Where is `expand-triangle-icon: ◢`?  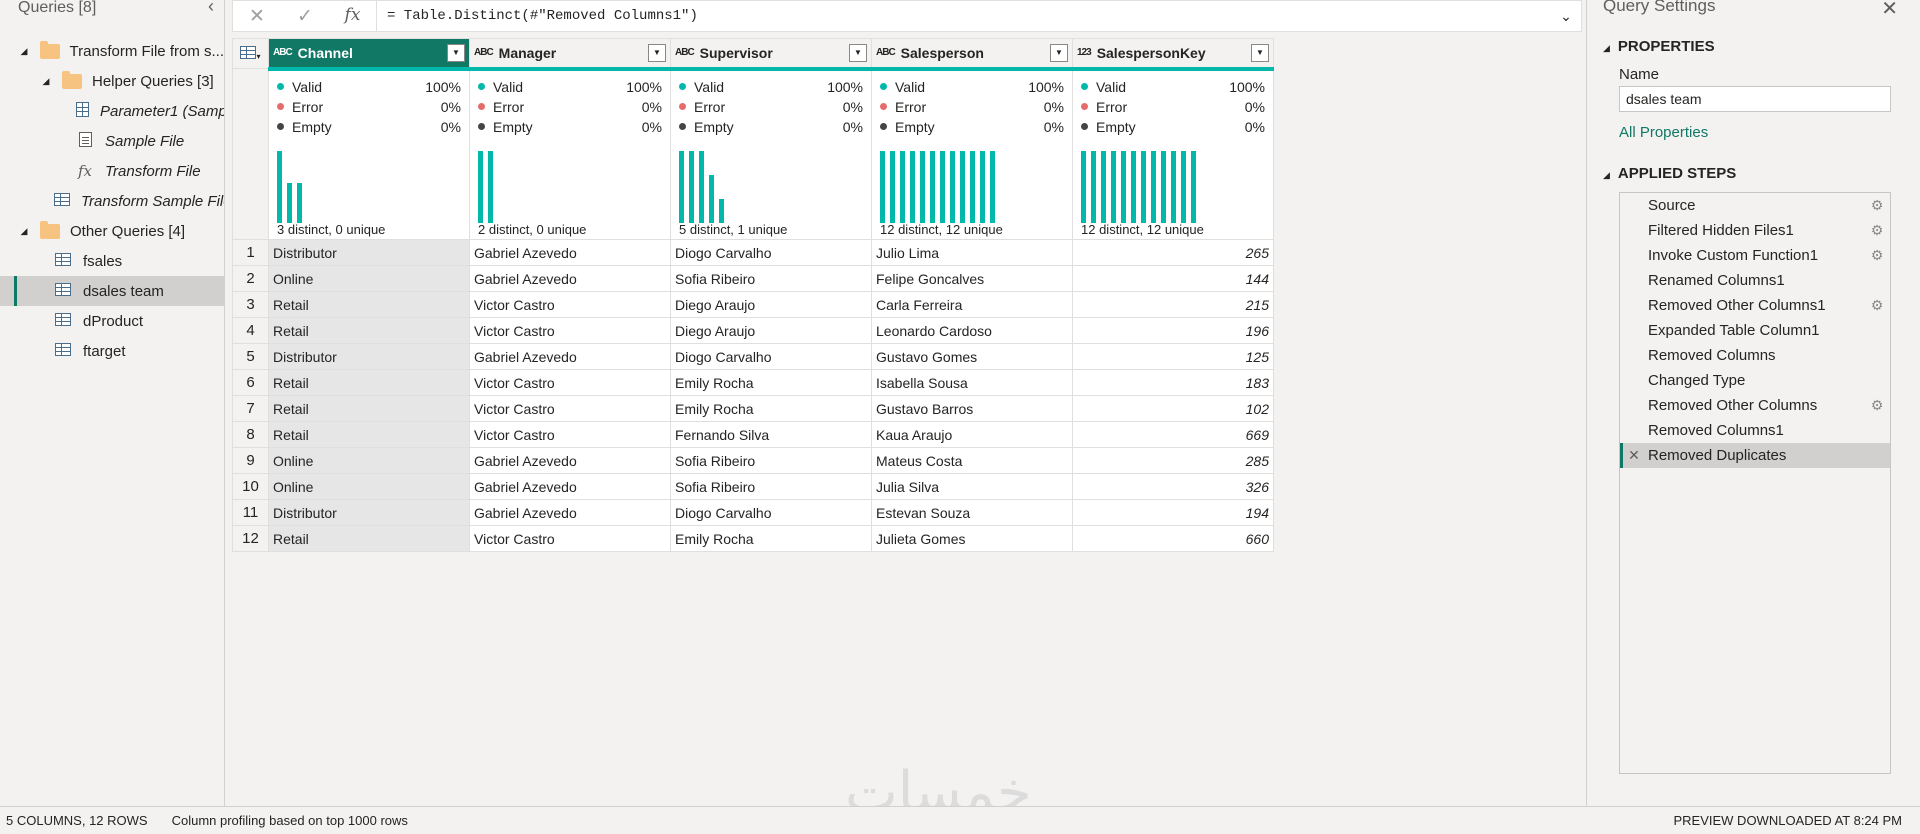 expand-triangle-icon: ◢ is located at coordinates (24, 231).